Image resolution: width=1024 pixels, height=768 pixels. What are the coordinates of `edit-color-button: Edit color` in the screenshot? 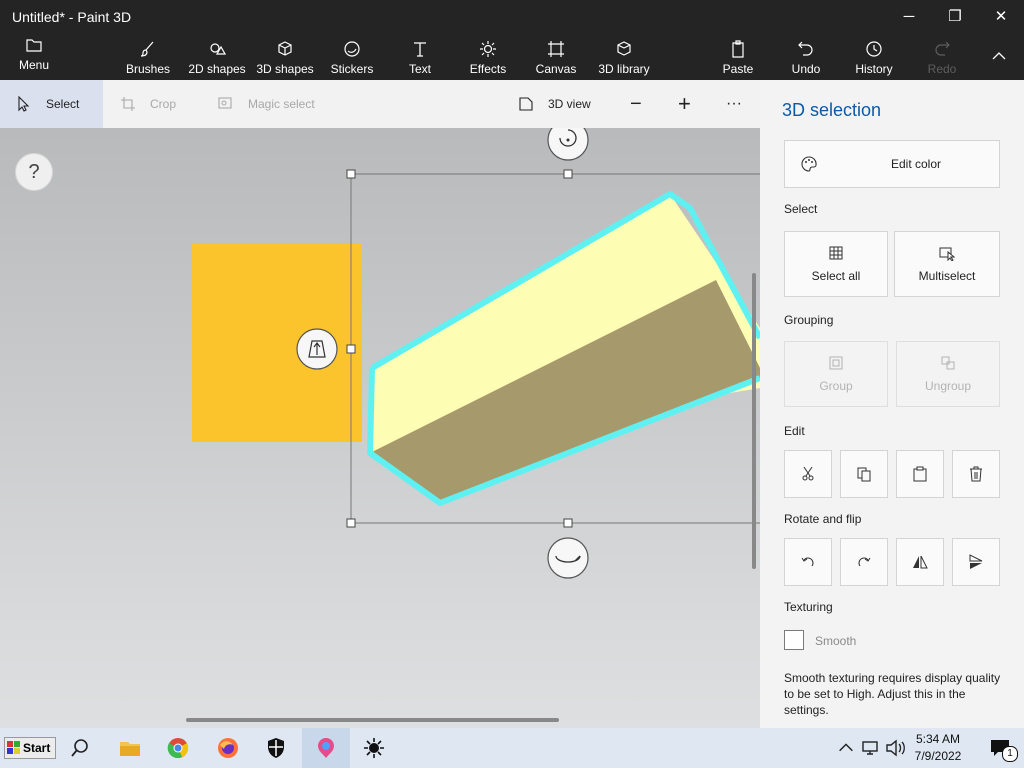 It's located at (892, 164).